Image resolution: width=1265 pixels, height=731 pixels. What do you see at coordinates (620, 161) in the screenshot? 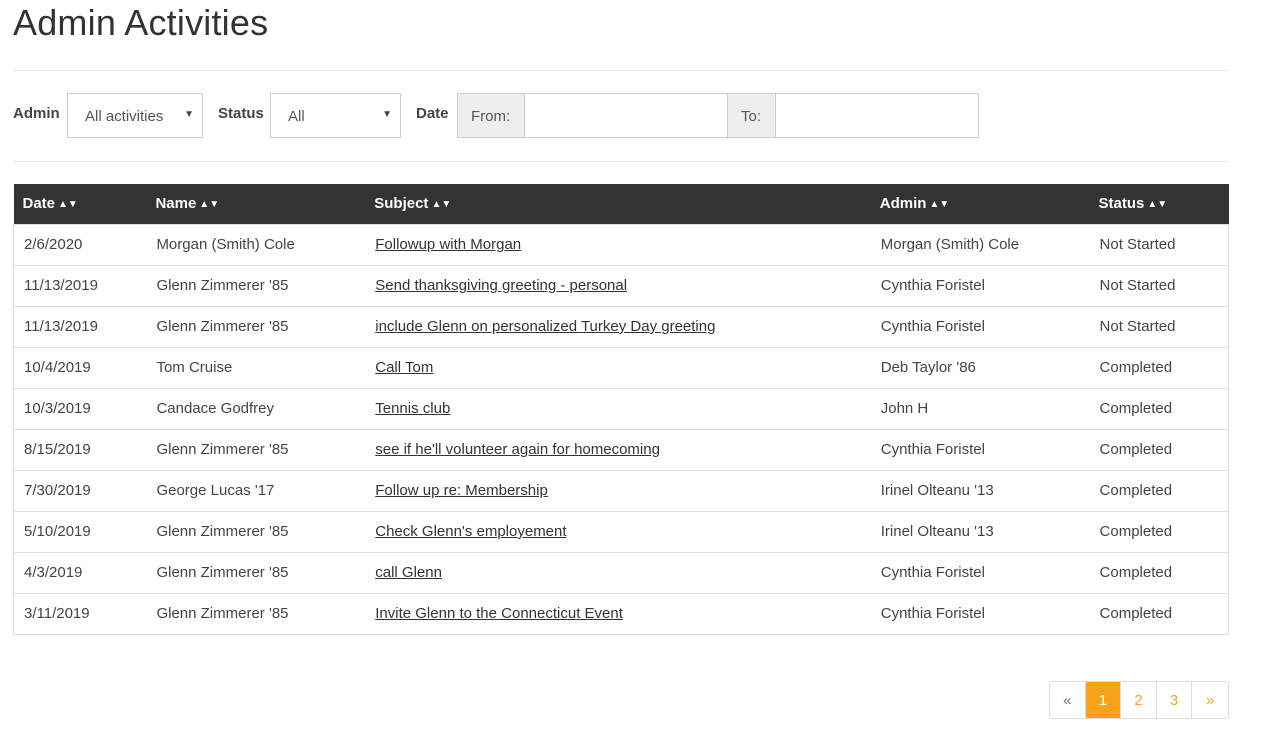
I see `divider-bottom` at bounding box center [620, 161].